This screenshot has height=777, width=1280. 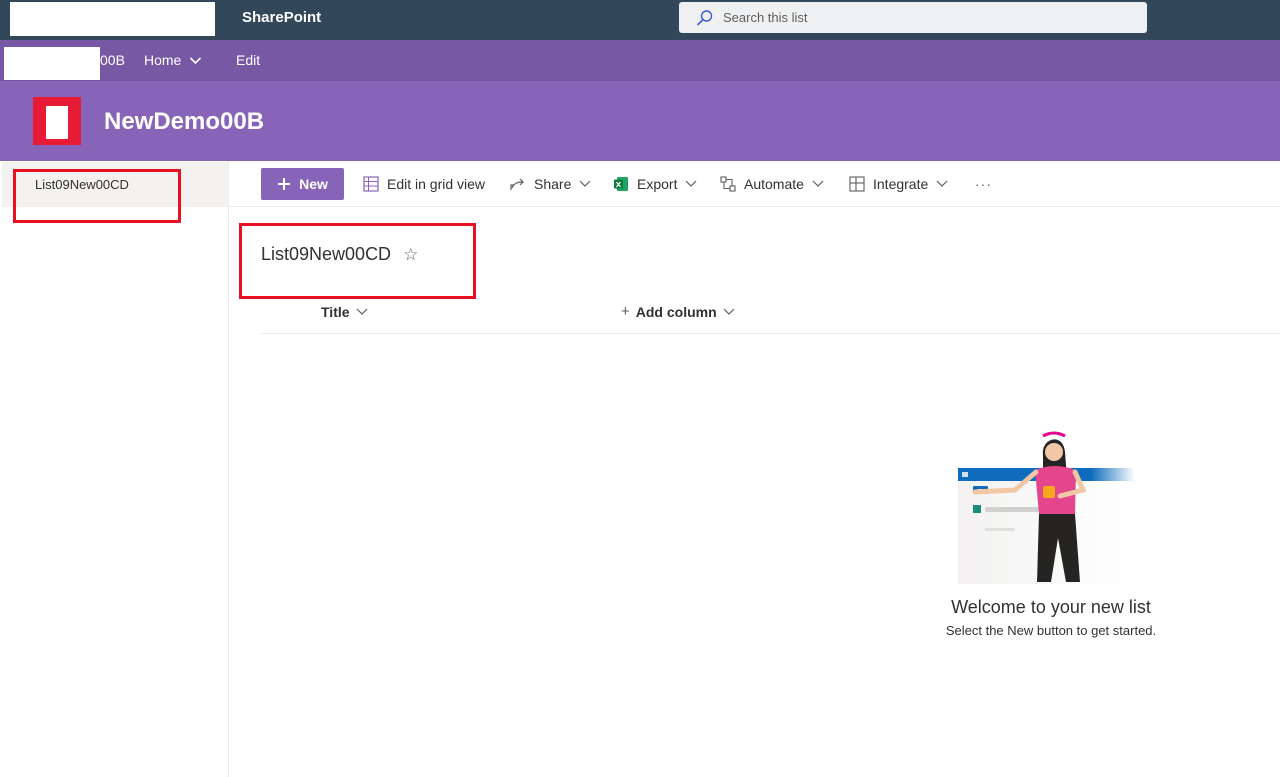 I want to click on nav-edit-link: Edit, so click(x=248, y=60).